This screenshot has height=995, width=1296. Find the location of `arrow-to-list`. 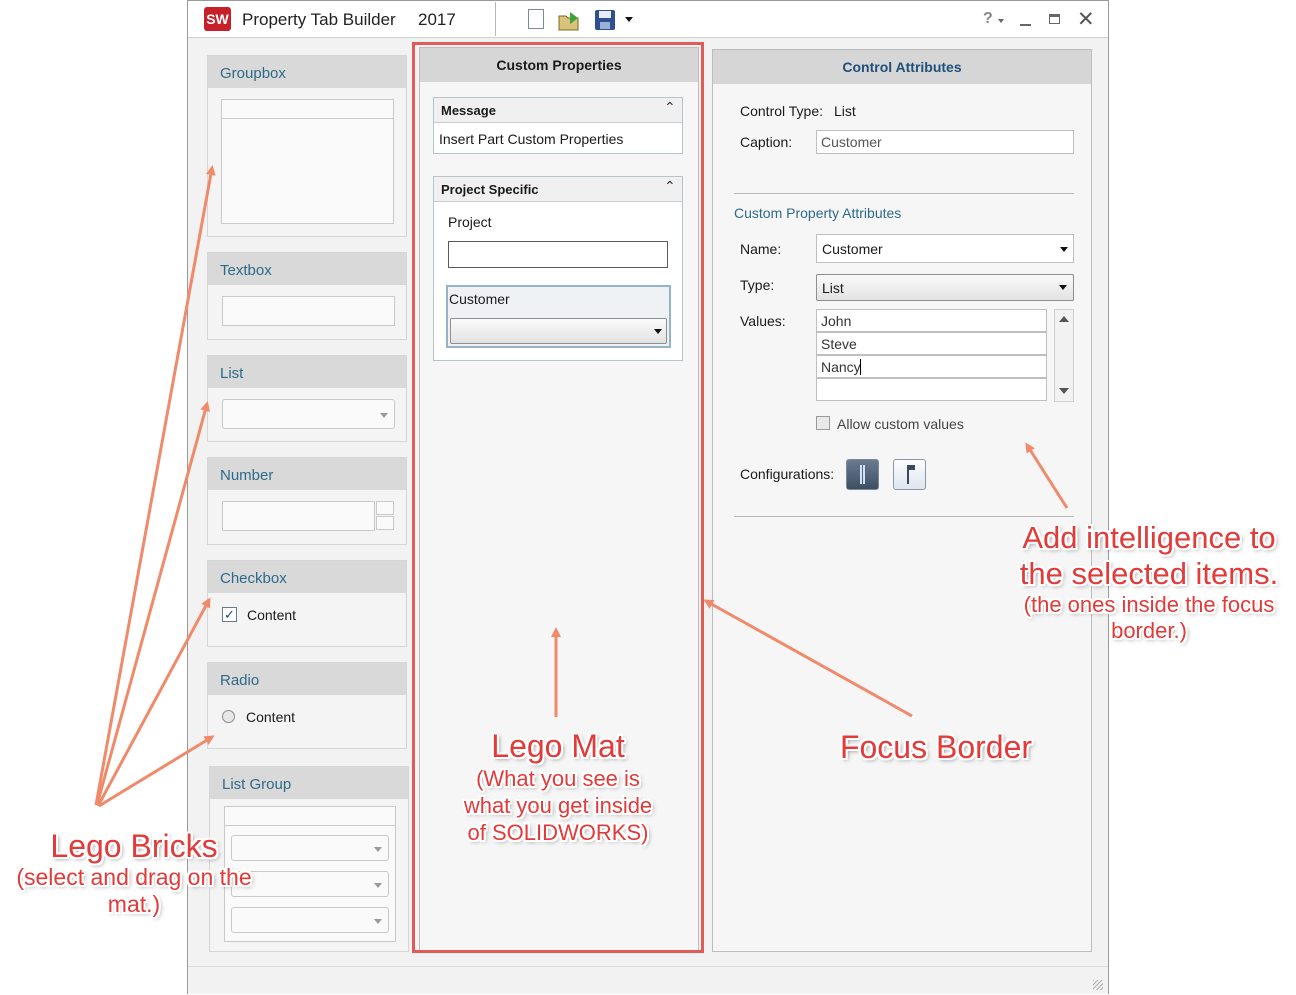

arrow-to-list is located at coordinates (152, 603).